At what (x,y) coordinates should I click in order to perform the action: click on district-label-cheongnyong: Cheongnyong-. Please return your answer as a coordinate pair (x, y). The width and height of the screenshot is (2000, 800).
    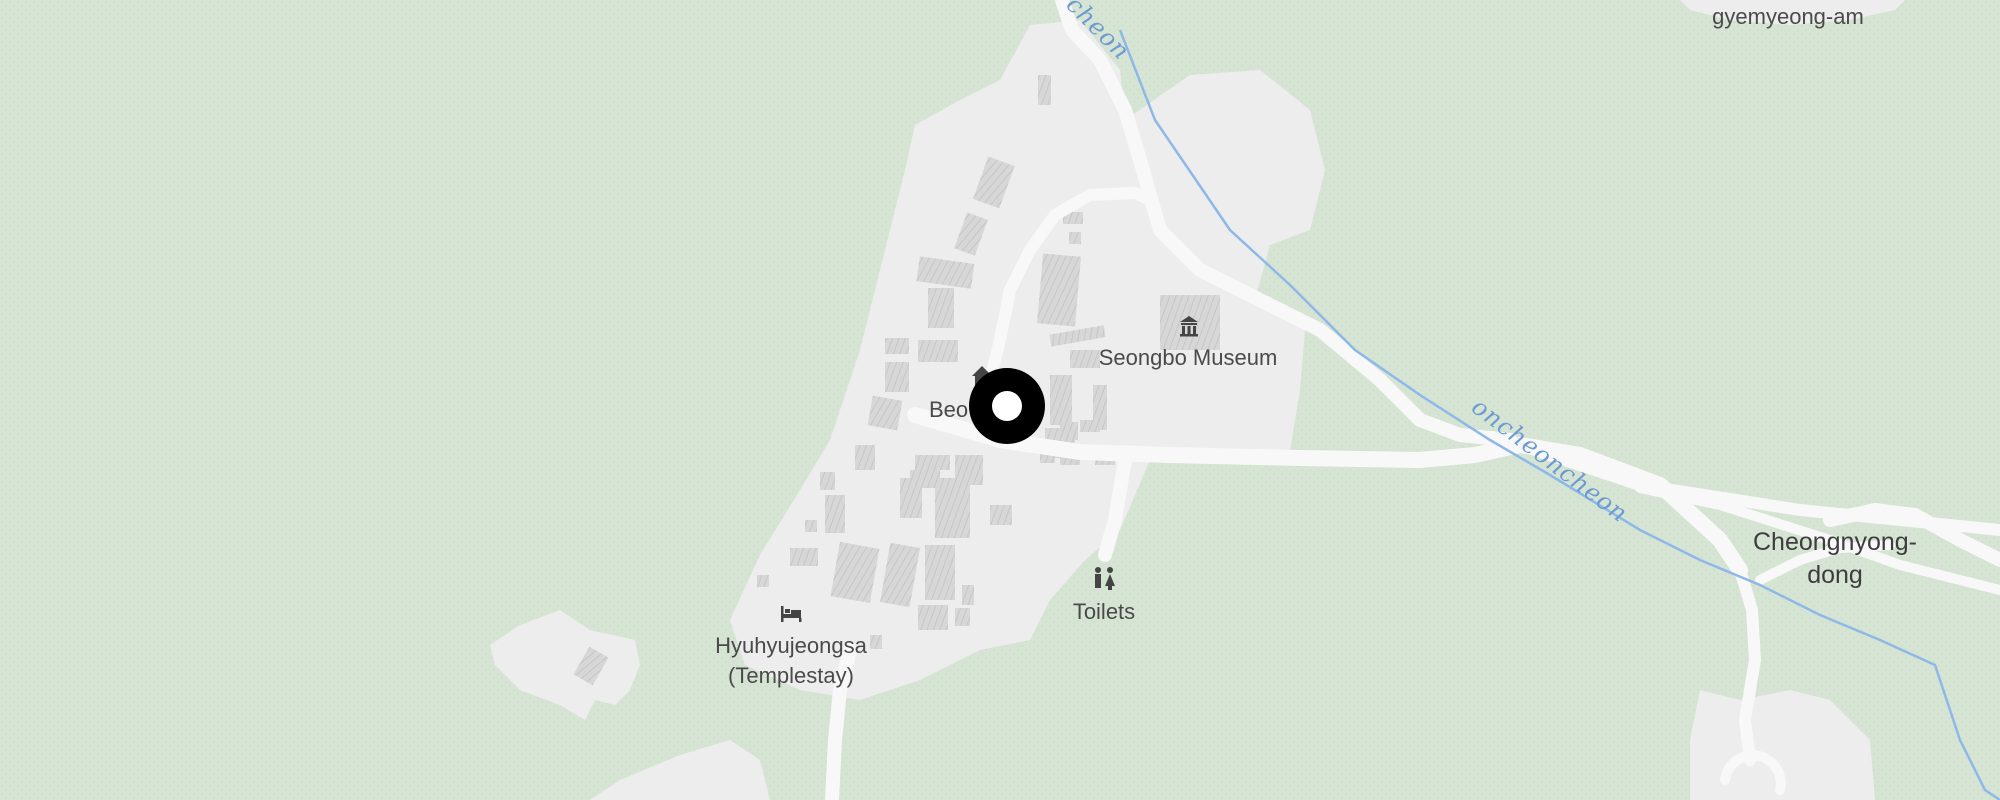
    Looking at the image, I should click on (1835, 542).